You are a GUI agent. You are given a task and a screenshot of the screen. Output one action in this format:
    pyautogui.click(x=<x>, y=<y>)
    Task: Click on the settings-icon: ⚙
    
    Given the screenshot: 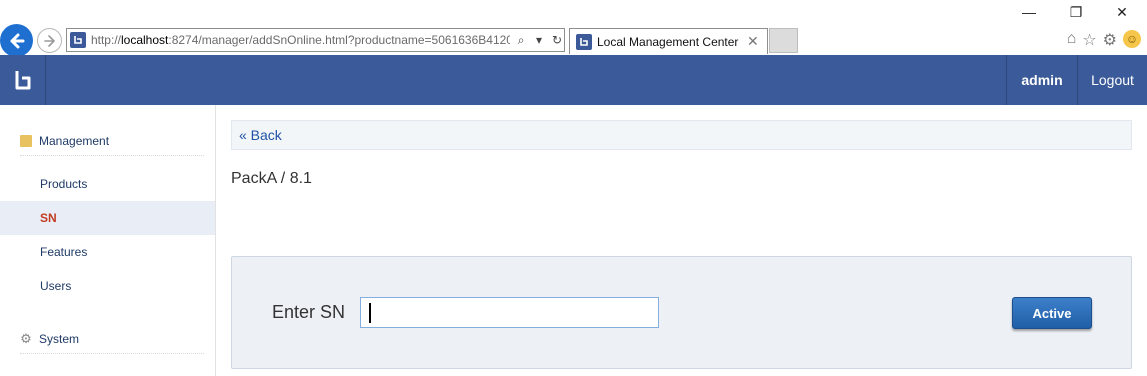 What is the action you would take?
    pyautogui.click(x=1110, y=40)
    